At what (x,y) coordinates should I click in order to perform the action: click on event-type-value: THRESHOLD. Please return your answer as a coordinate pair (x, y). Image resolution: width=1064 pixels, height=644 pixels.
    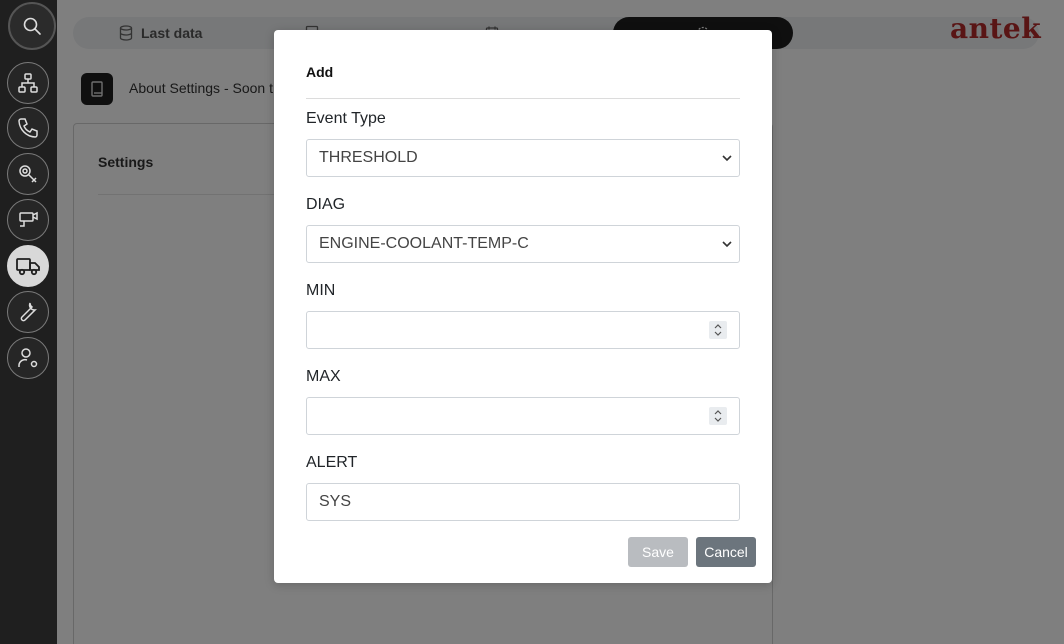
    Looking at the image, I should click on (368, 157).